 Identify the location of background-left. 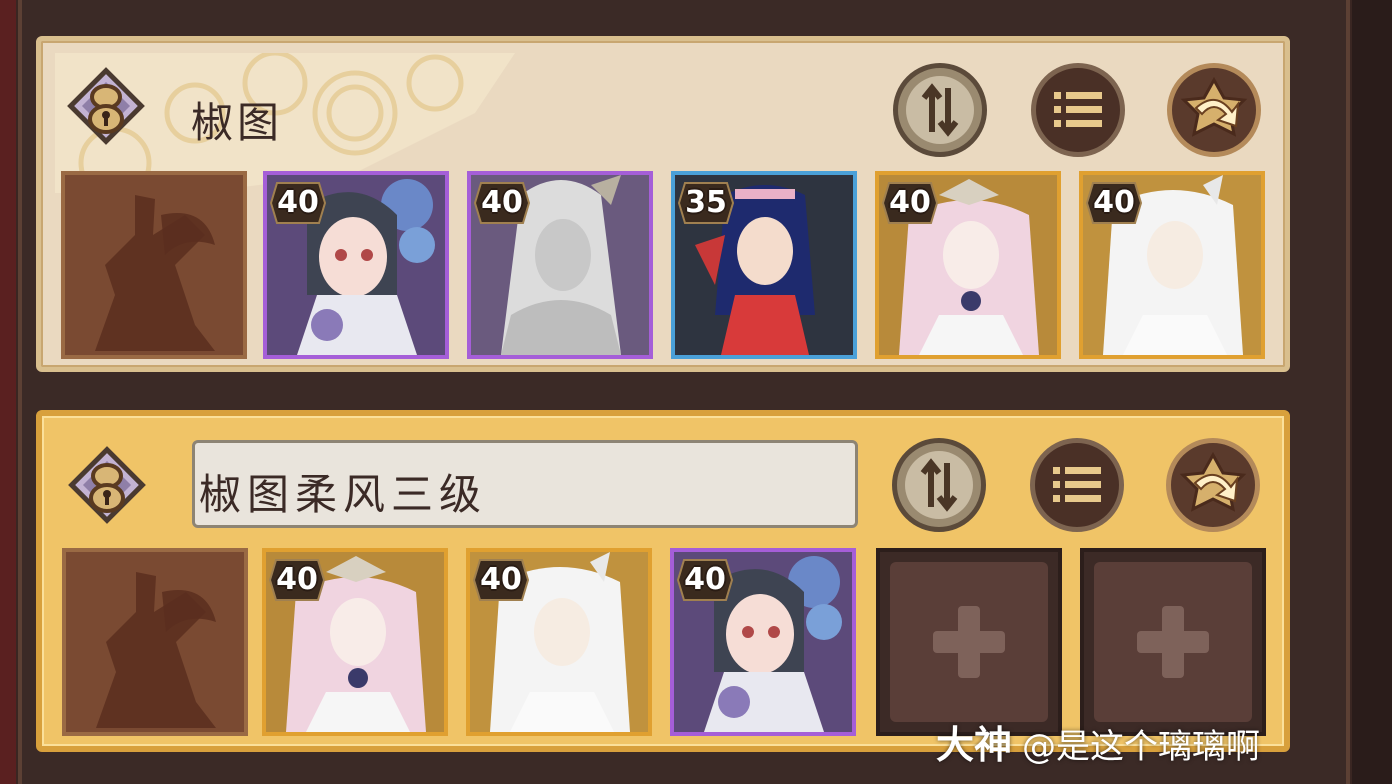
(8, 392).